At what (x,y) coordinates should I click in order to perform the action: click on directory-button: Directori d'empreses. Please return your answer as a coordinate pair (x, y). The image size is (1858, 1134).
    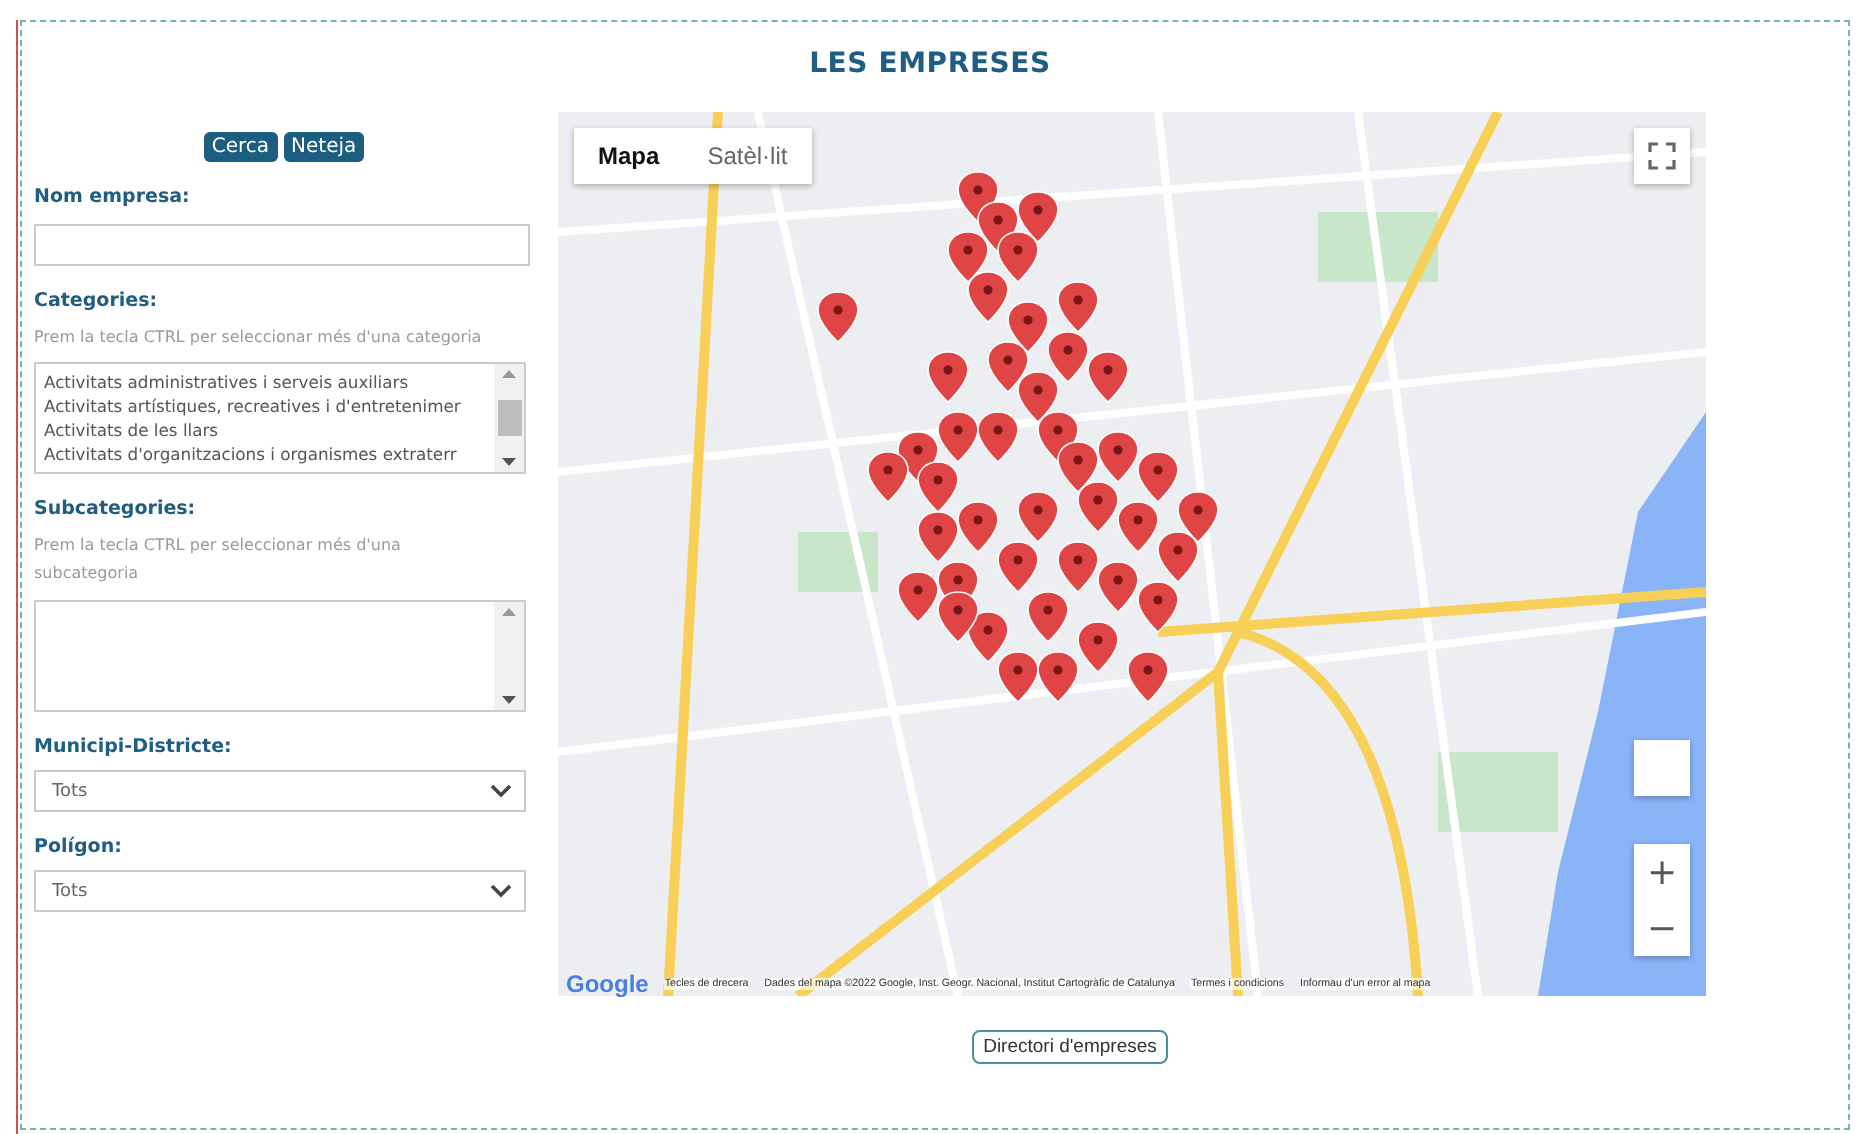
    Looking at the image, I should click on (1070, 1047).